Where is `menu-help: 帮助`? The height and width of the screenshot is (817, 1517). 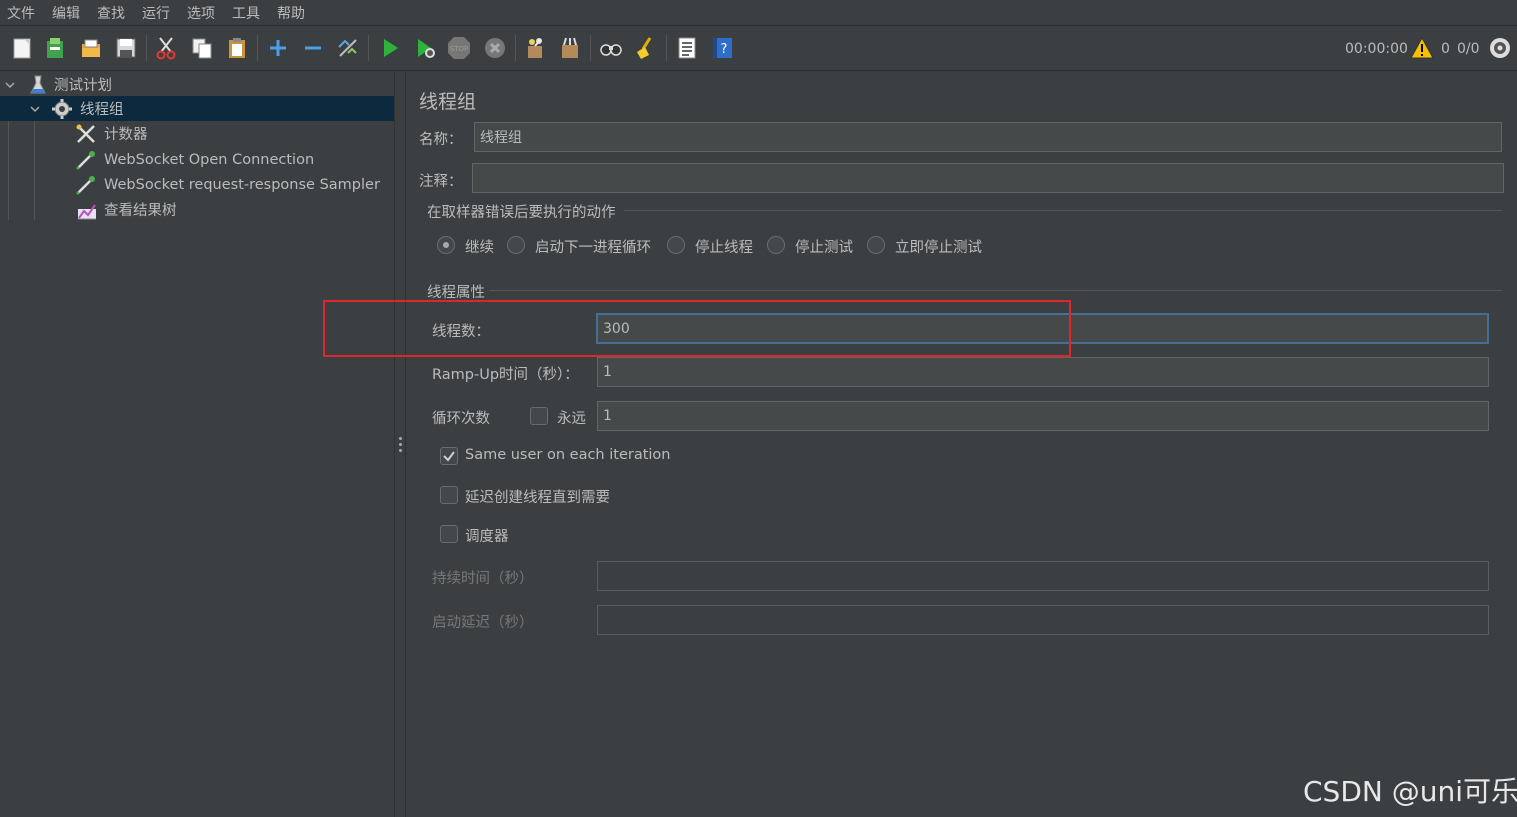 menu-help: 帮助 is located at coordinates (292, 13).